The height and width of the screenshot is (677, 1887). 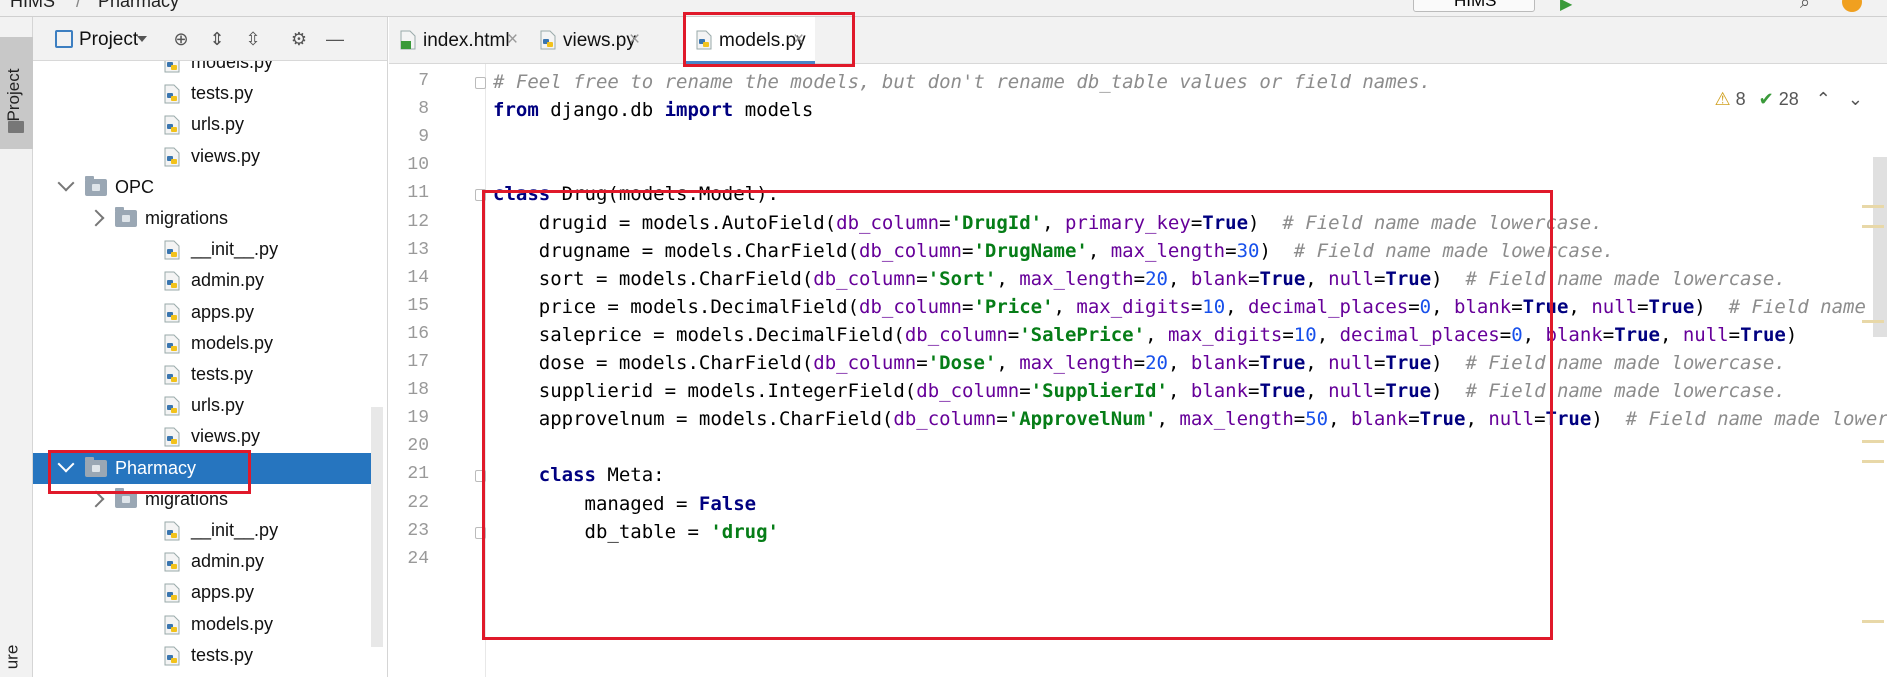 I want to click on search-icon: ⌕, so click(x=1805, y=6).